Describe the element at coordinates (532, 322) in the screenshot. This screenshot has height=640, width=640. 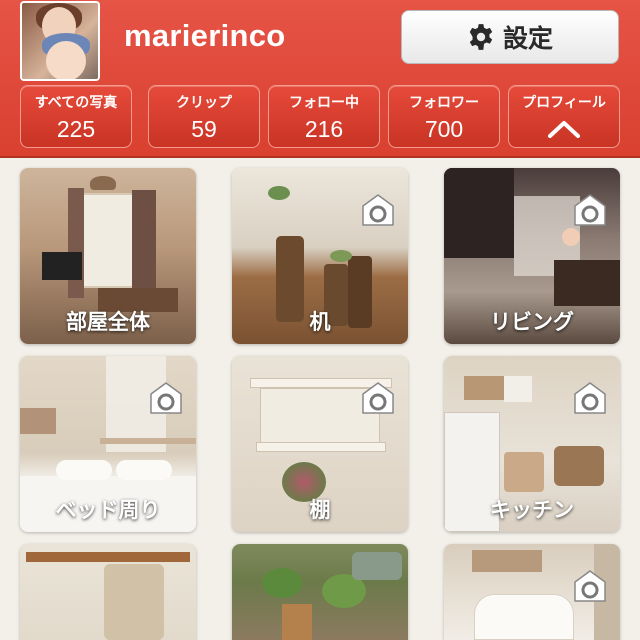
I see `tile-caption: リビング` at that location.